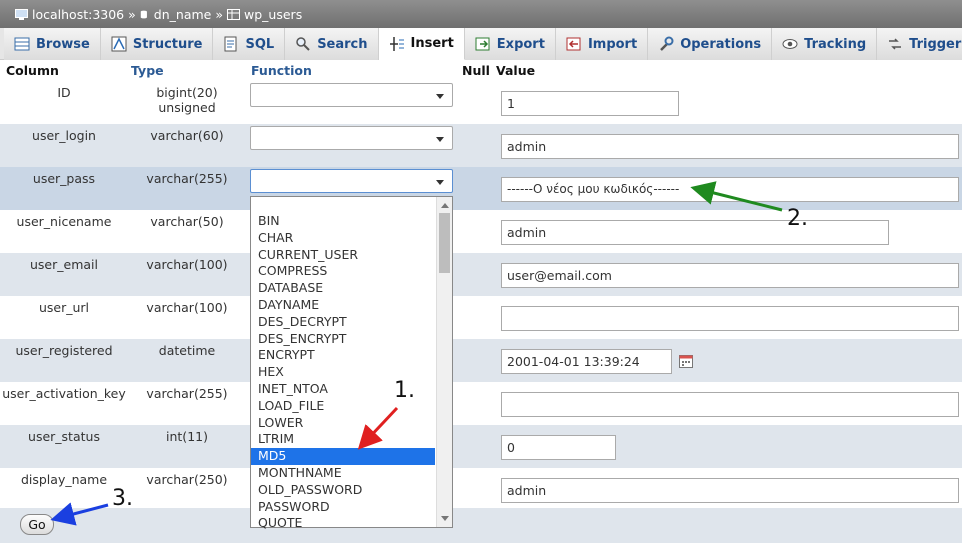 The height and width of the screenshot is (543, 962). I want to click on database-icon, so click(143, 14).